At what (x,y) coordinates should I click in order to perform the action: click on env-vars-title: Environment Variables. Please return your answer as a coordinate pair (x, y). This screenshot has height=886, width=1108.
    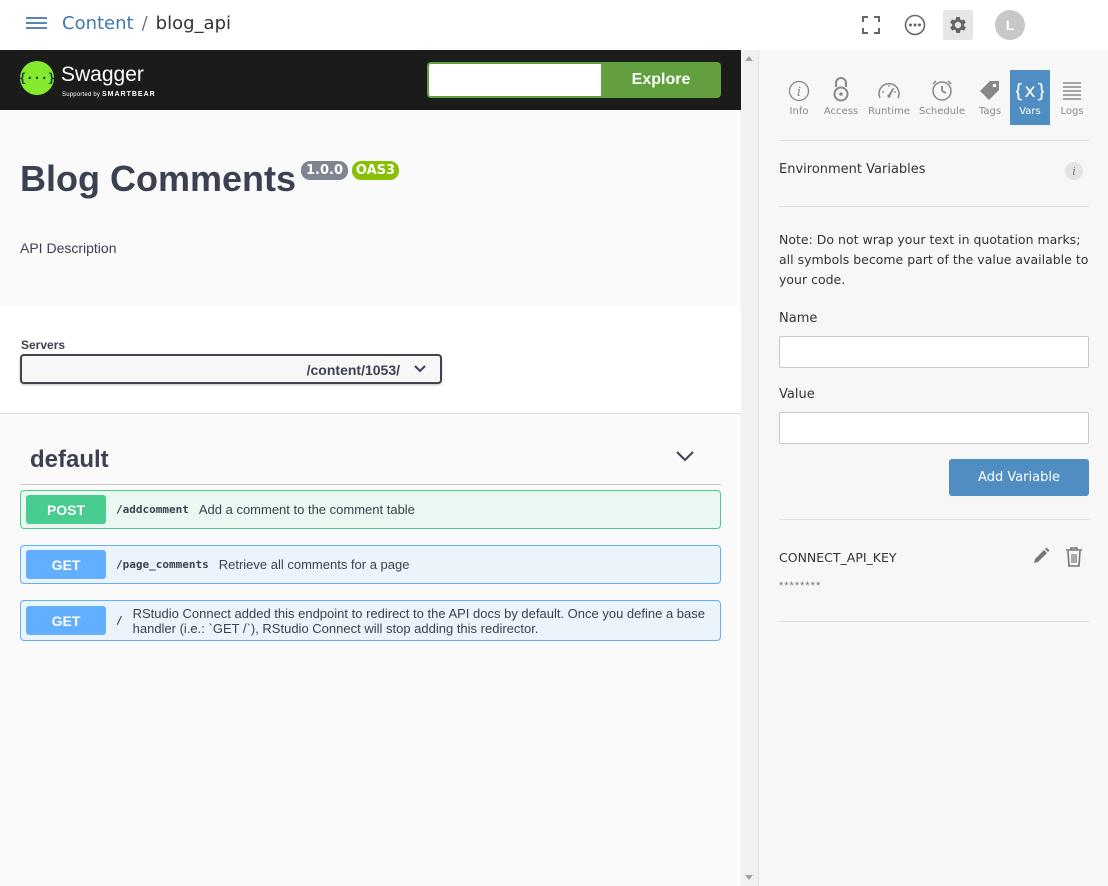
    Looking at the image, I should click on (852, 169).